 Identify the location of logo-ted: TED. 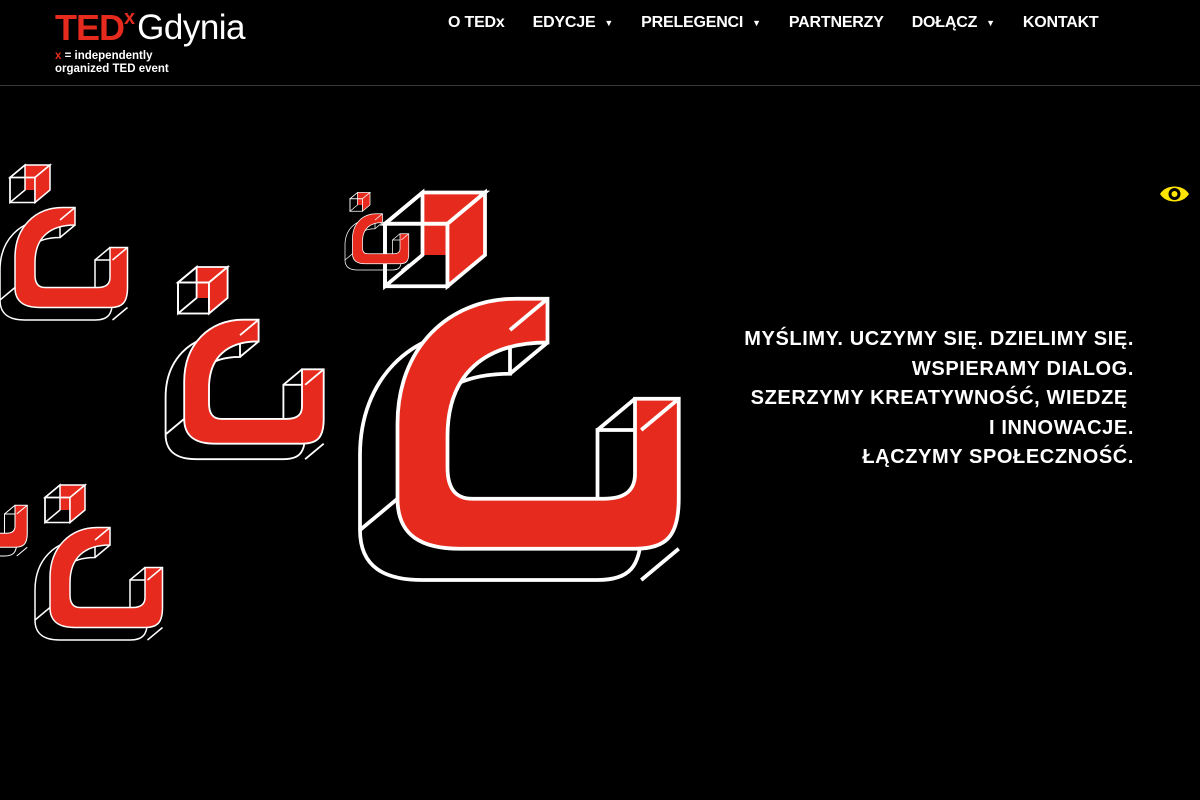
(90, 27).